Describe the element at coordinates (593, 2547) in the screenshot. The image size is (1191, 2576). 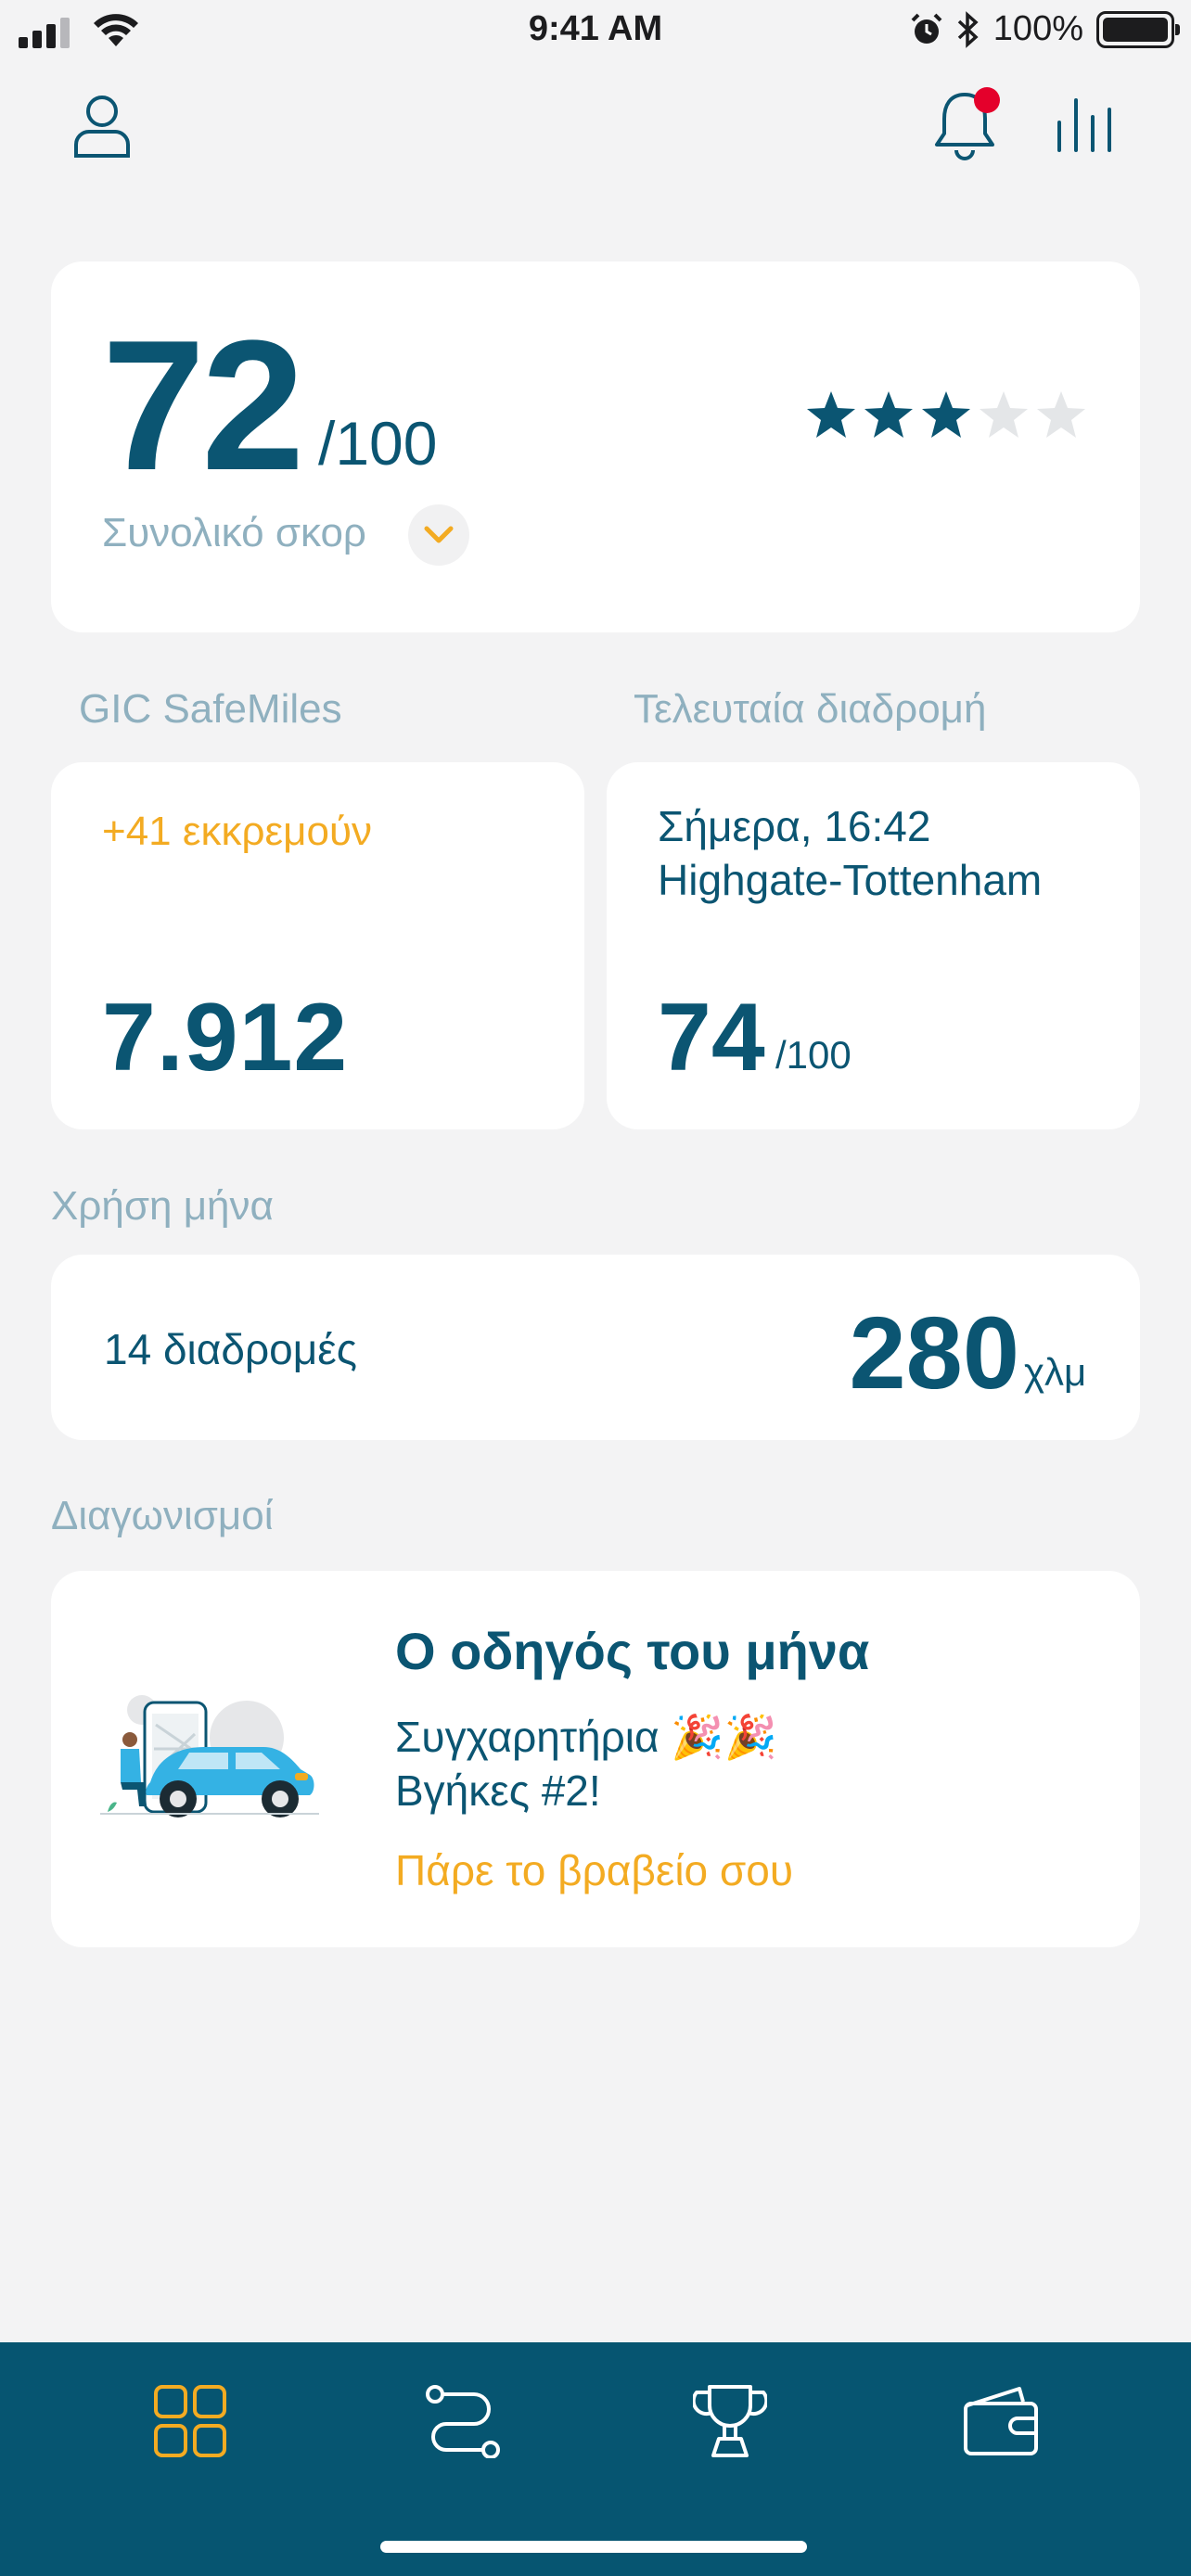
I see `home-indicator` at that location.